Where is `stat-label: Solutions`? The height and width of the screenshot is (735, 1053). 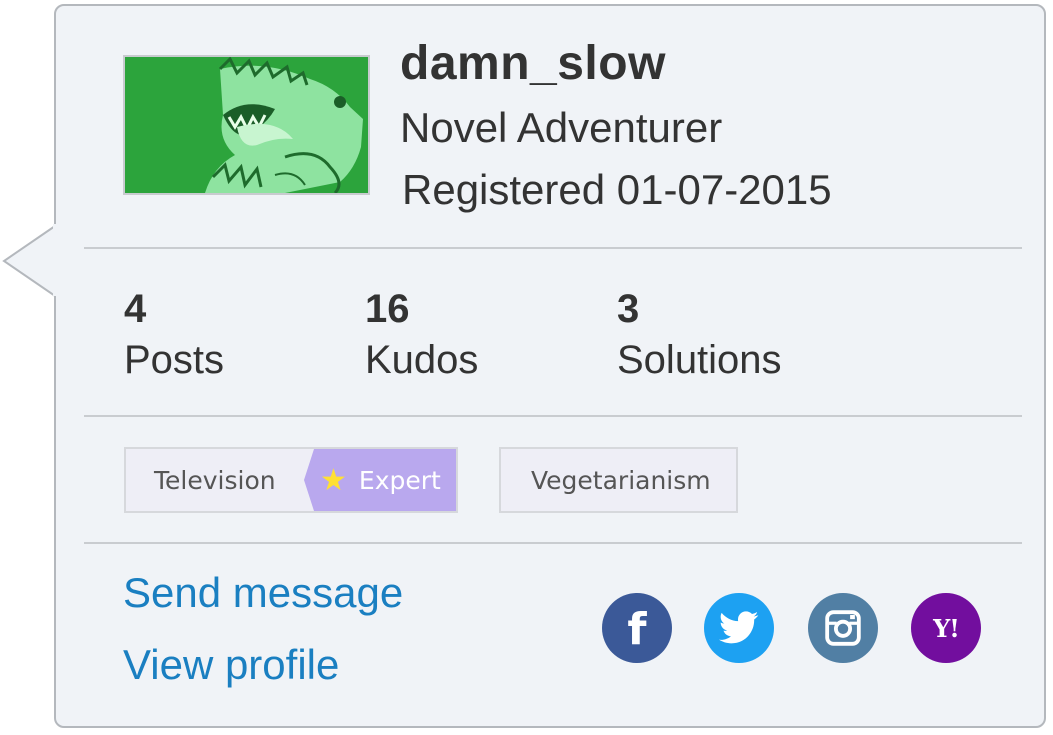
stat-label: Solutions is located at coordinates (699, 360).